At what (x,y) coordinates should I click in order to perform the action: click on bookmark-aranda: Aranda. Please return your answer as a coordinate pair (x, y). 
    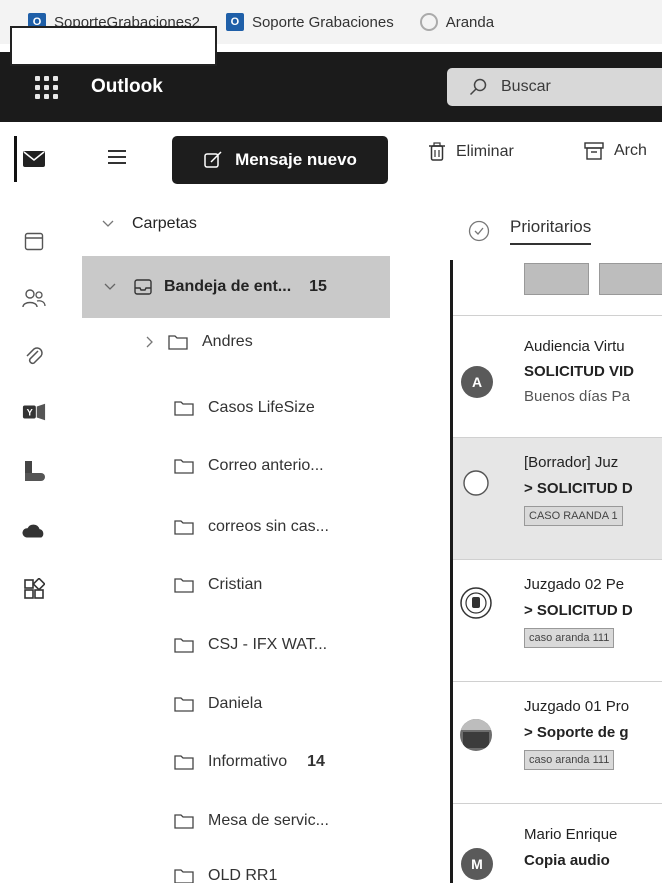
    Looking at the image, I should click on (457, 22).